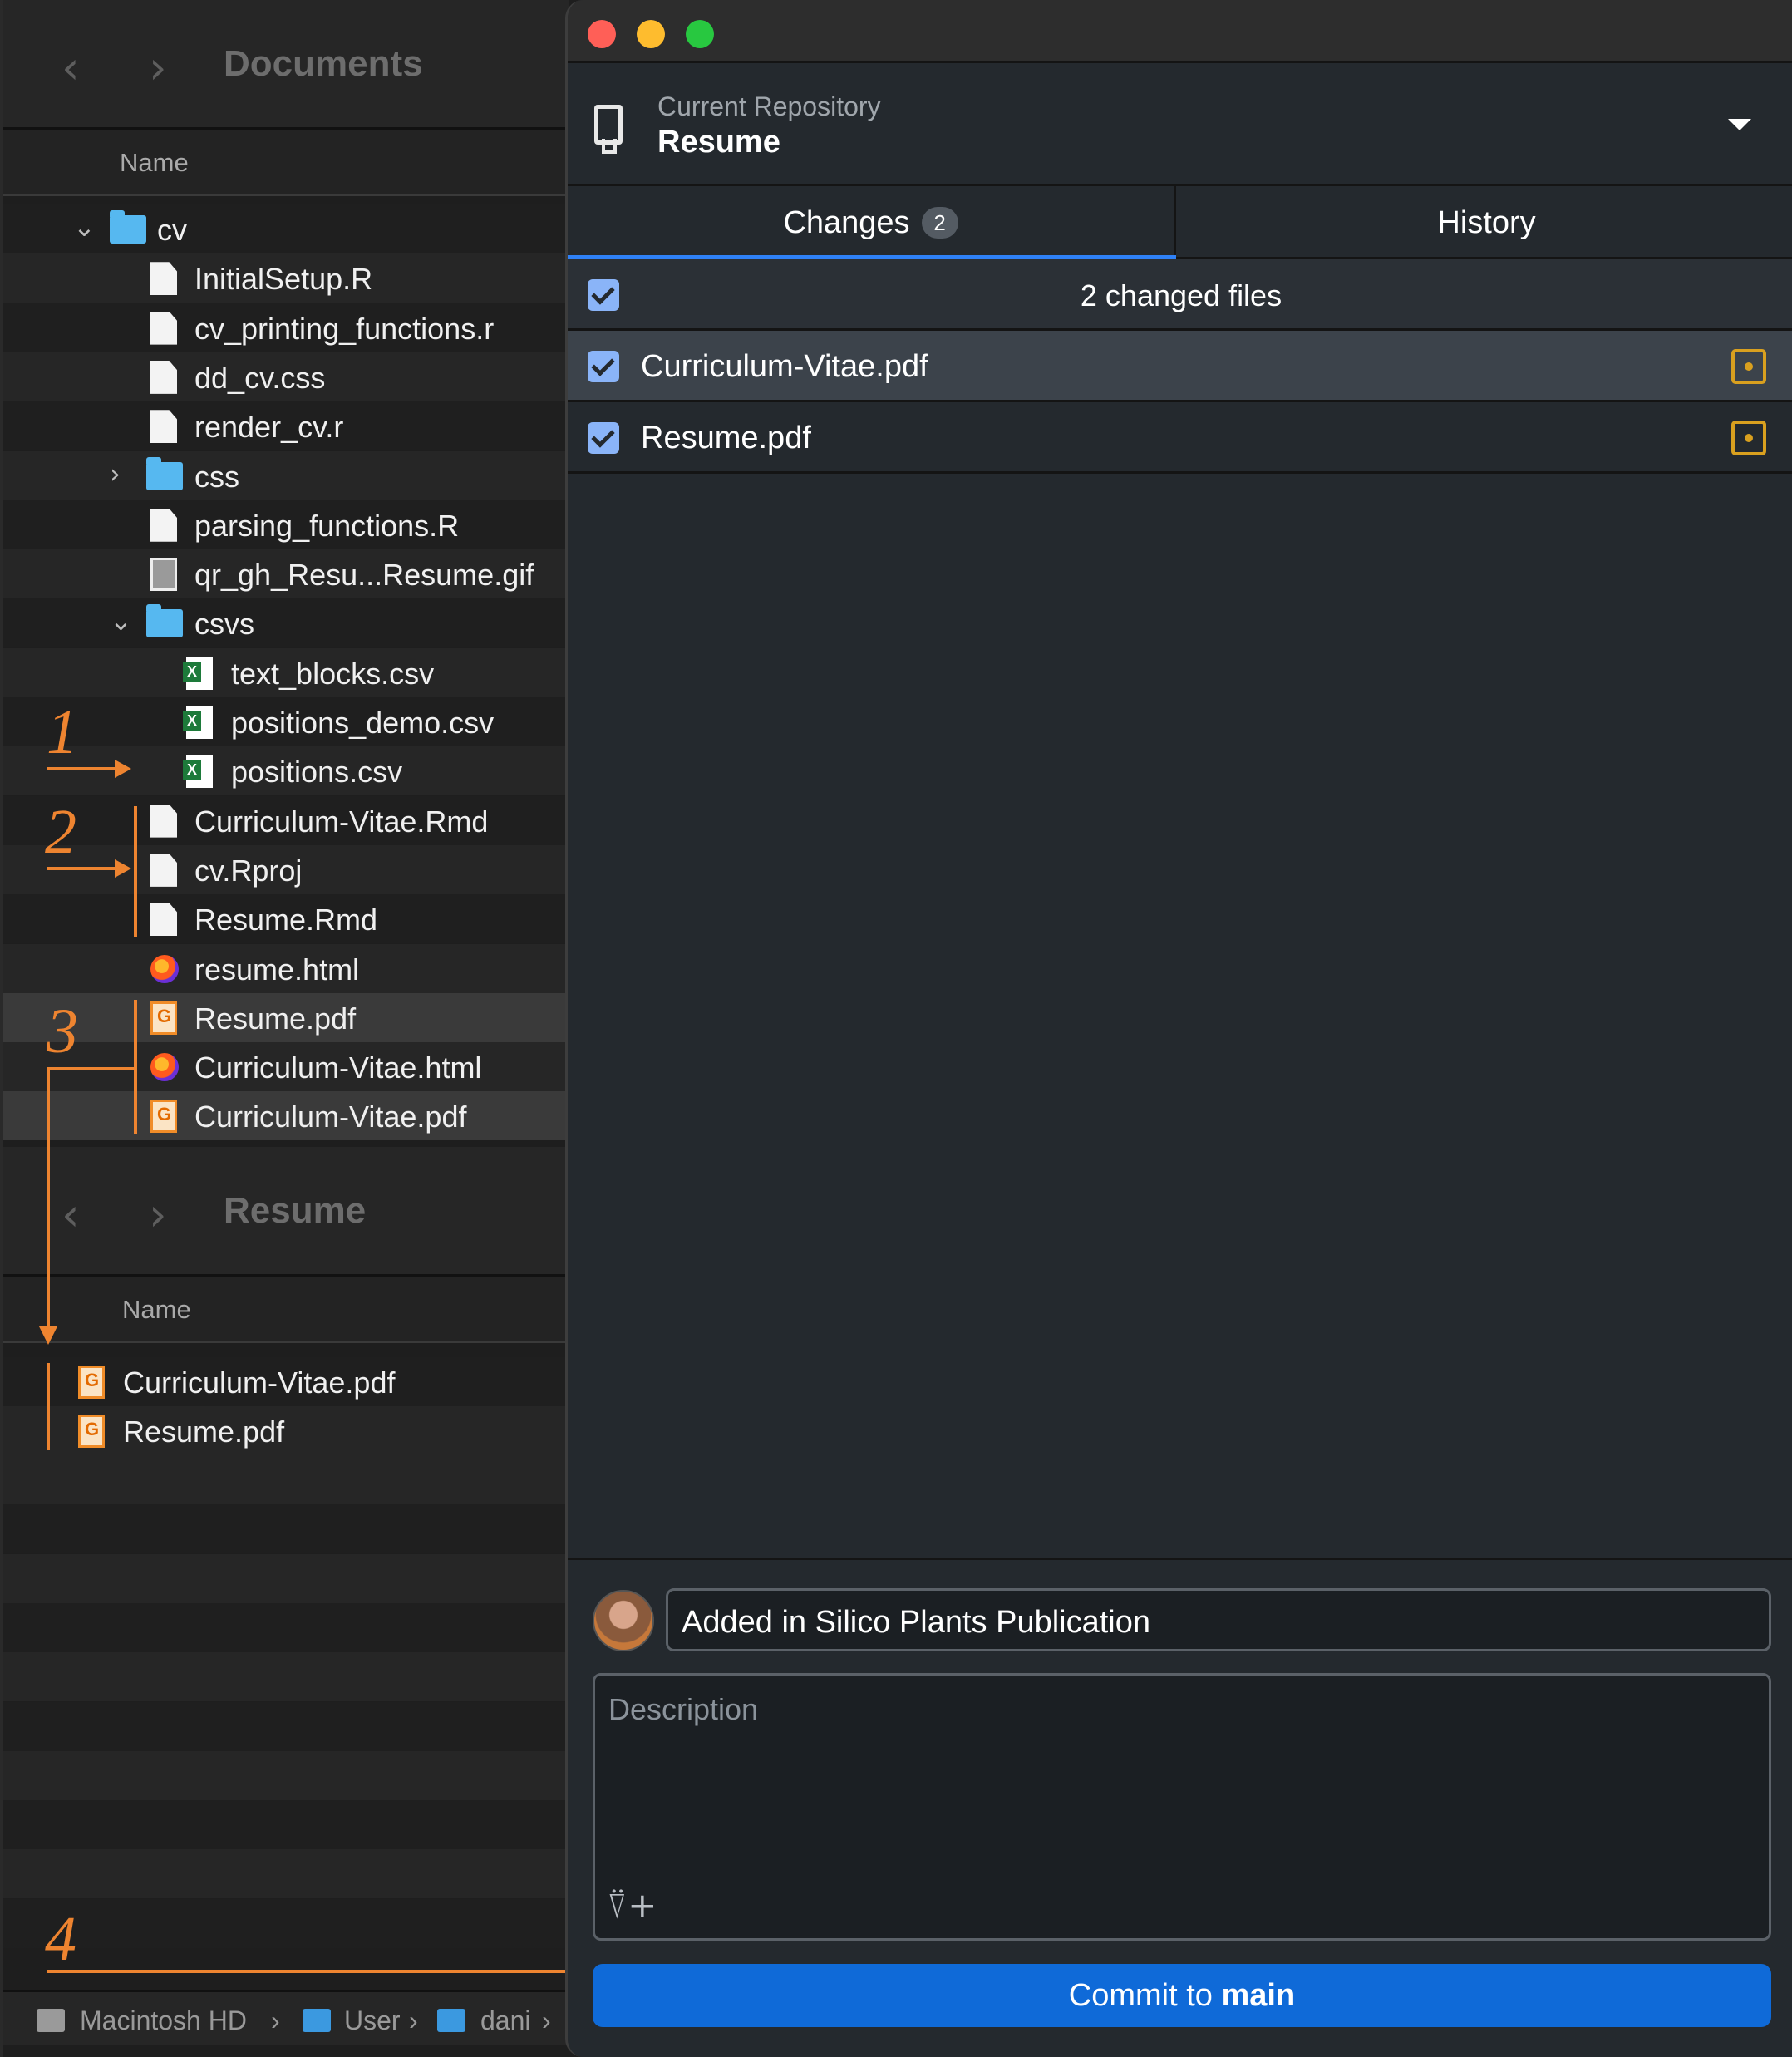  What do you see at coordinates (1180, 31) in the screenshot?
I see `title-bar` at bounding box center [1180, 31].